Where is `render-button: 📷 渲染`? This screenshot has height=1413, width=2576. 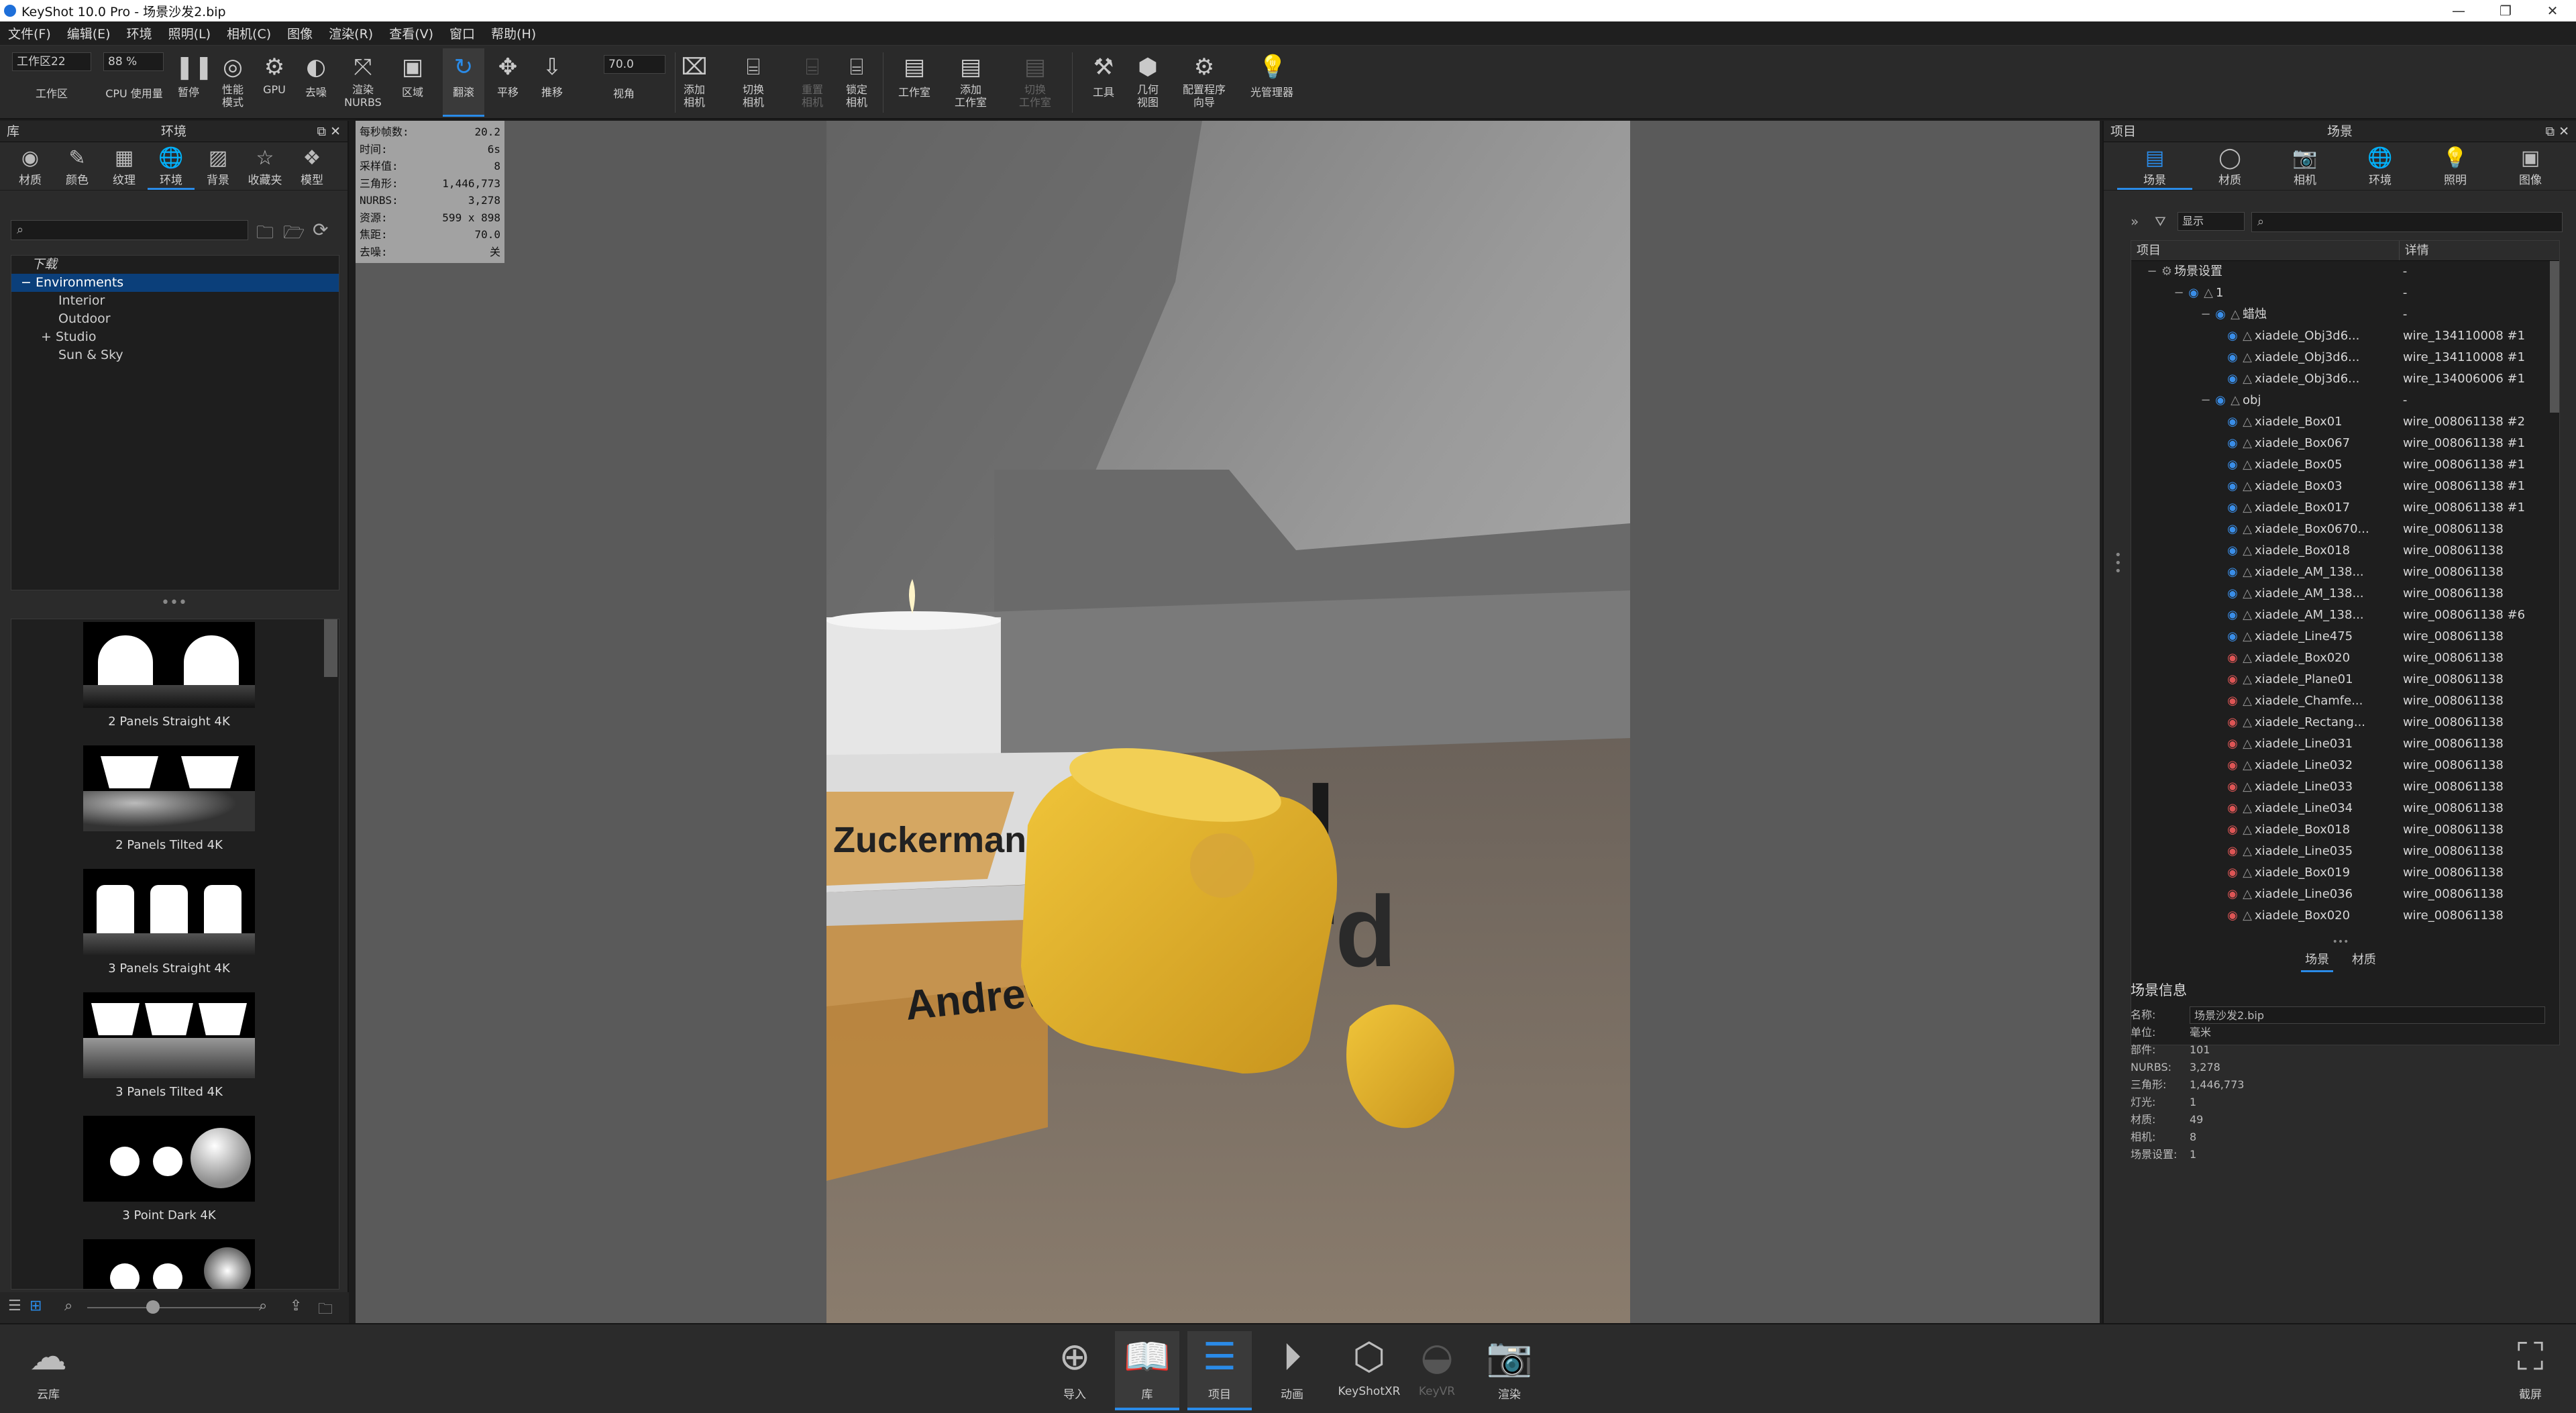
render-button: 📷 渲染 is located at coordinates (1509, 1370).